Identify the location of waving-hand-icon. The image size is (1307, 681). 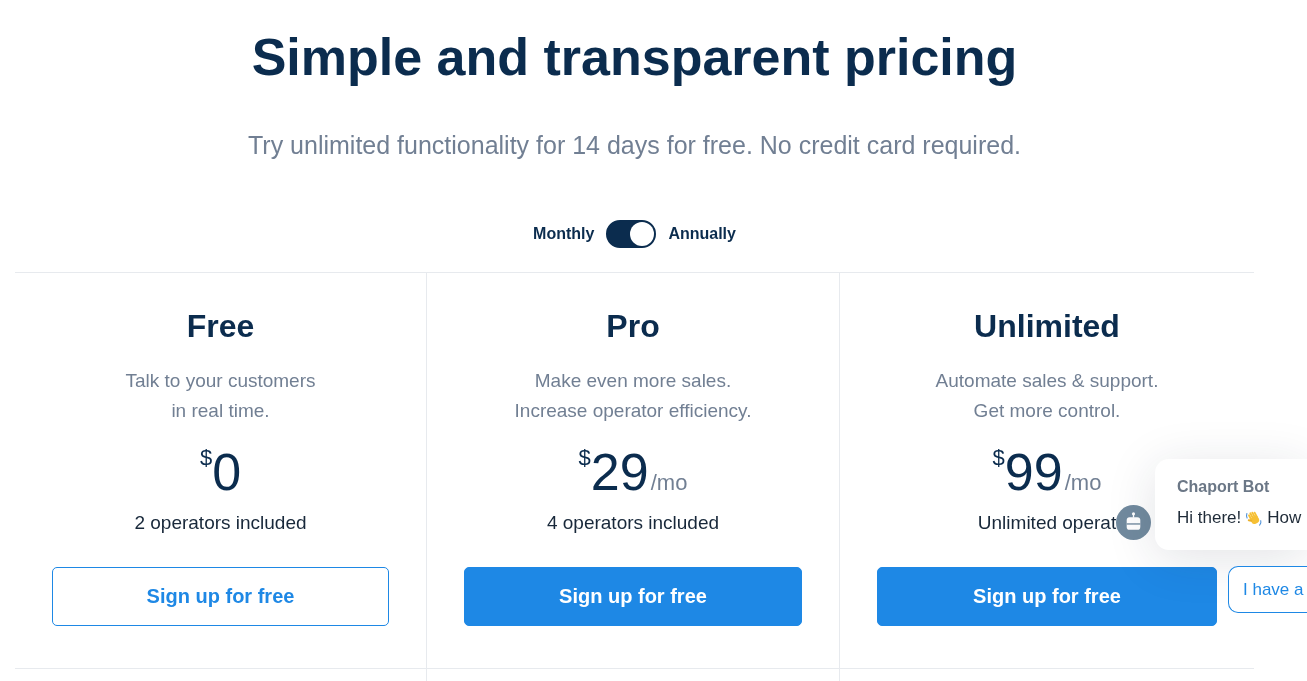
(1254, 518).